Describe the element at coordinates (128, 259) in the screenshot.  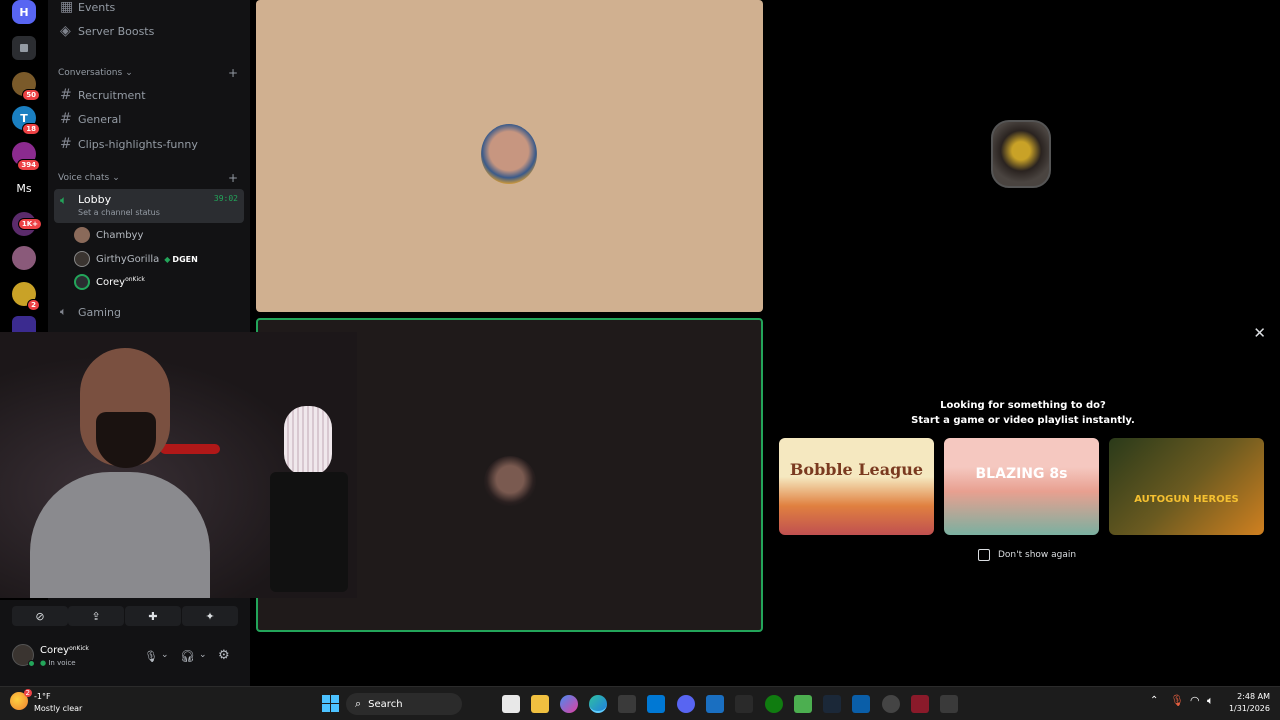
I see `member-name: GirthyGorilla` at that location.